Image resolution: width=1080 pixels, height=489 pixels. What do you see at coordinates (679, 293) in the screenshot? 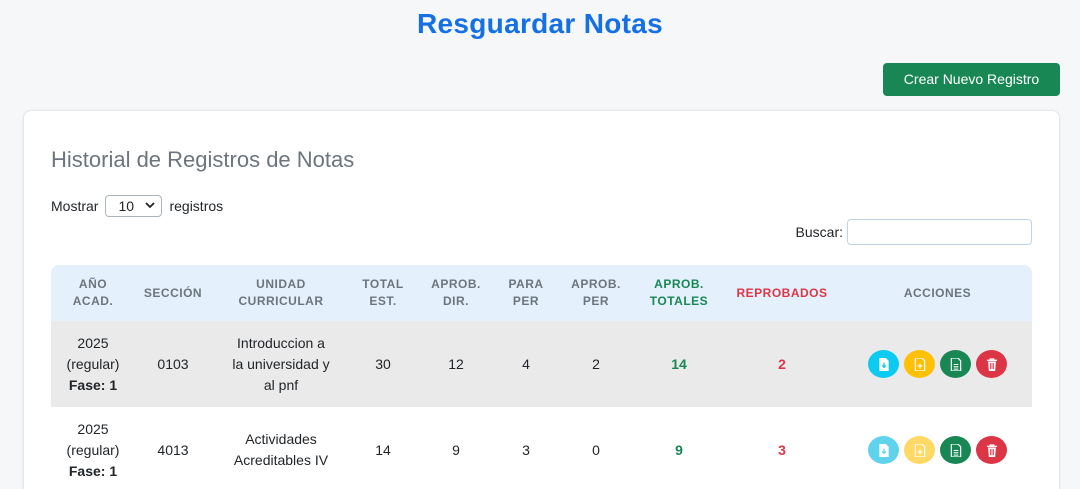
I see `header-aprob-totales: APROB. TOTALES` at bounding box center [679, 293].